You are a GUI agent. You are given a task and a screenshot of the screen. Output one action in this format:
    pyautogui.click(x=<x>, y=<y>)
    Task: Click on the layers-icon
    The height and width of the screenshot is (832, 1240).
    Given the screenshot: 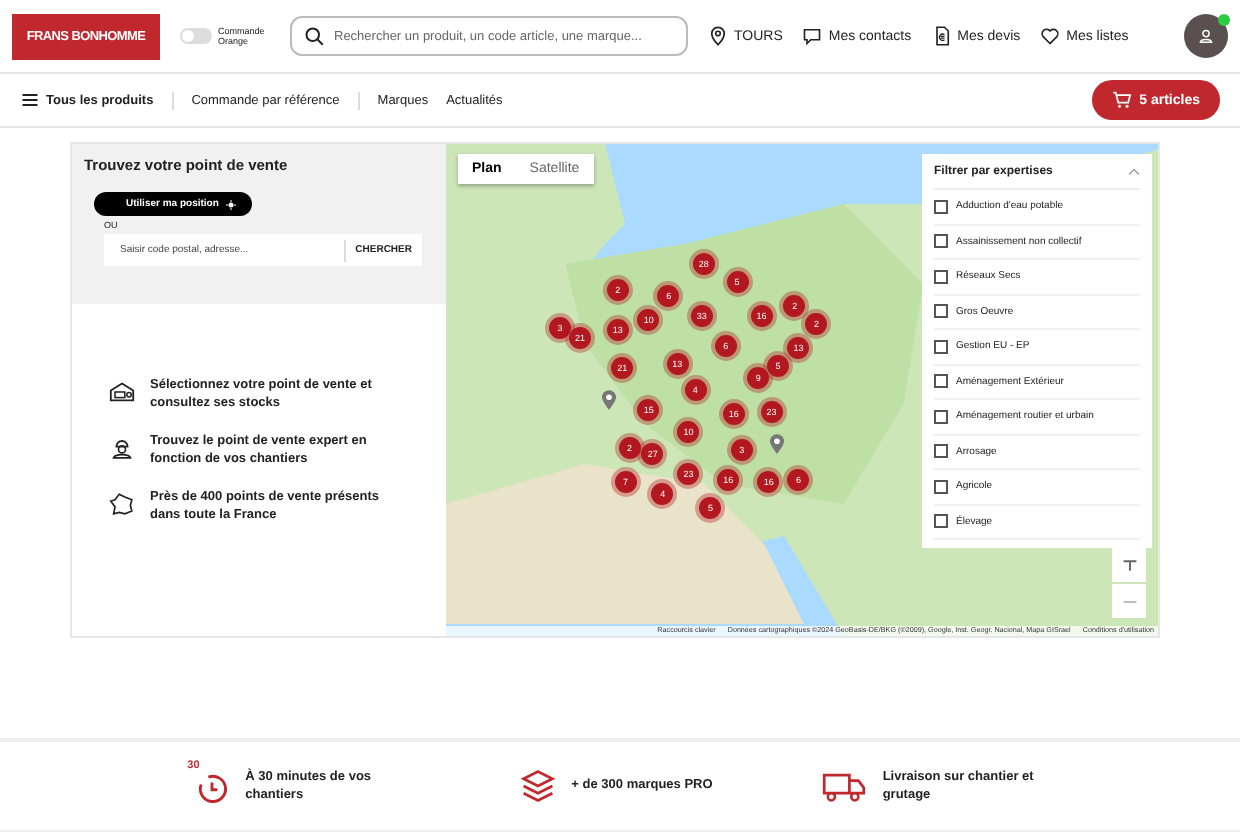 What is the action you would take?
    pyautogui.click(x=537, y=786)
    